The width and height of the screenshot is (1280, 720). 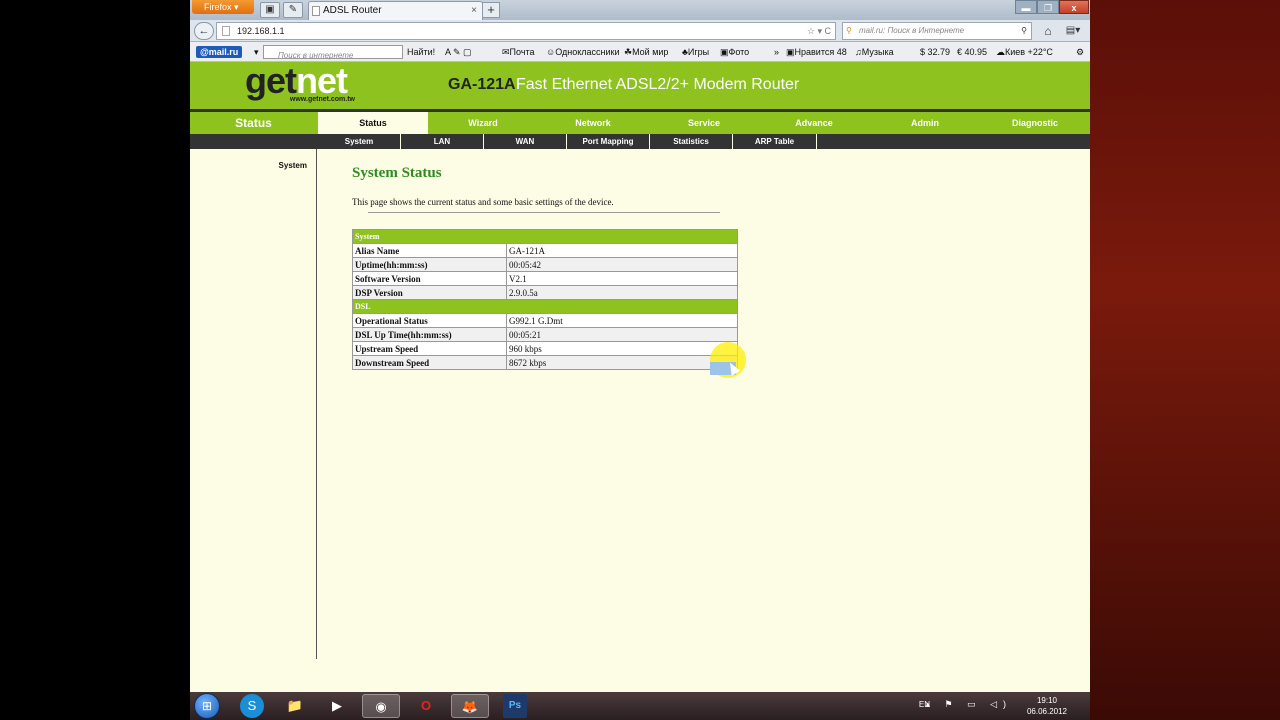 What do you see at coordinates (1048, 7) in the screenshot?
I see `maximize-button: ❐` at bounding box center [1048, 7].